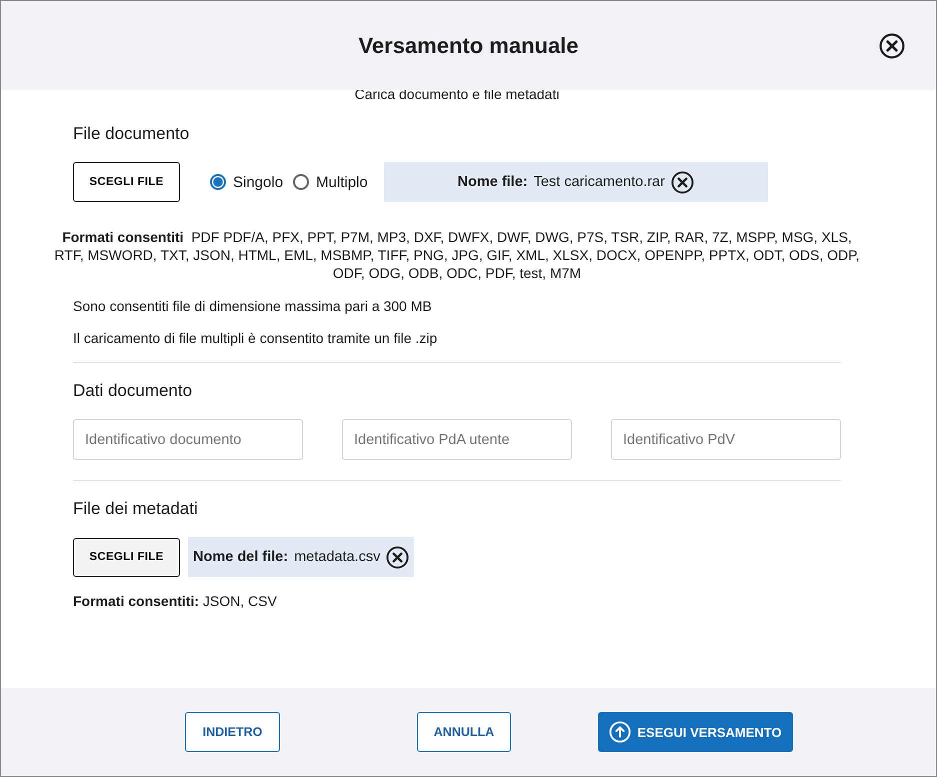 Image resolution: width=937 pixels, height=777 pixels. What do you see at coordinates (240, 557) in the screenshot?
I see `file-label: Nome del file:` at bounding box center [240, 557].